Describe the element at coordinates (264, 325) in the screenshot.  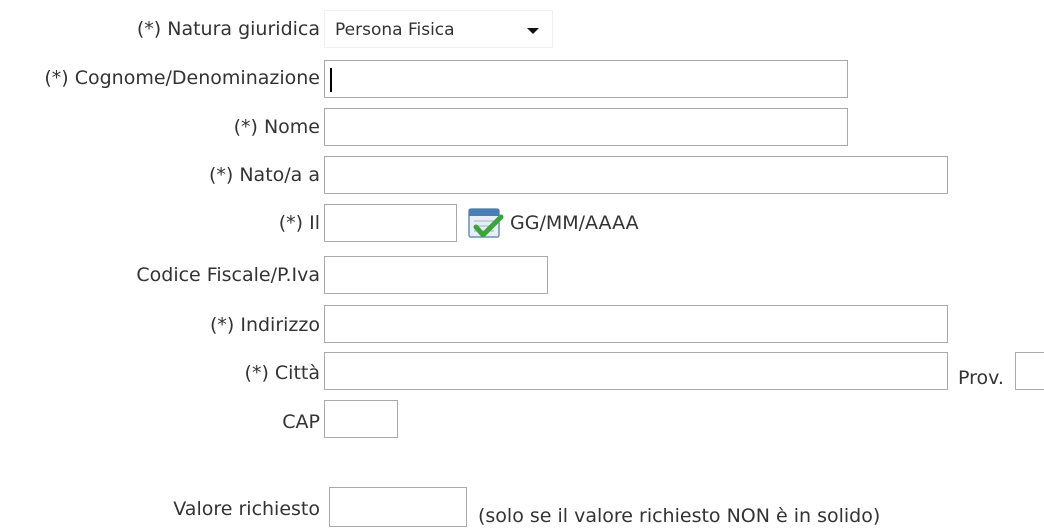
I see `indirizzo-label: (*) Indirizzo` at that location.